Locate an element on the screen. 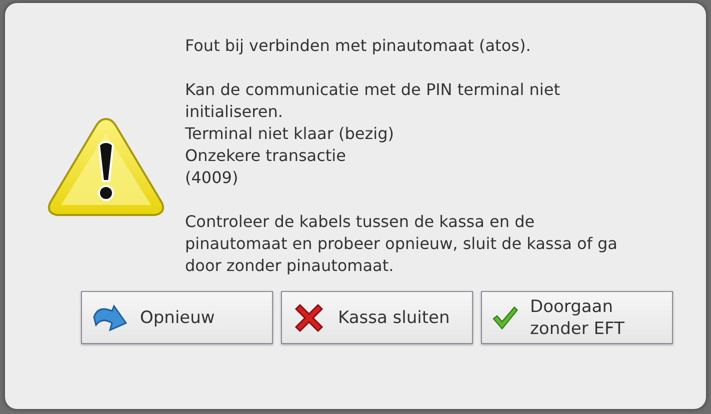 The height and width of the screenshot is (414, 711). retry-button: Opnieuw is located at coordinates (177, 317).